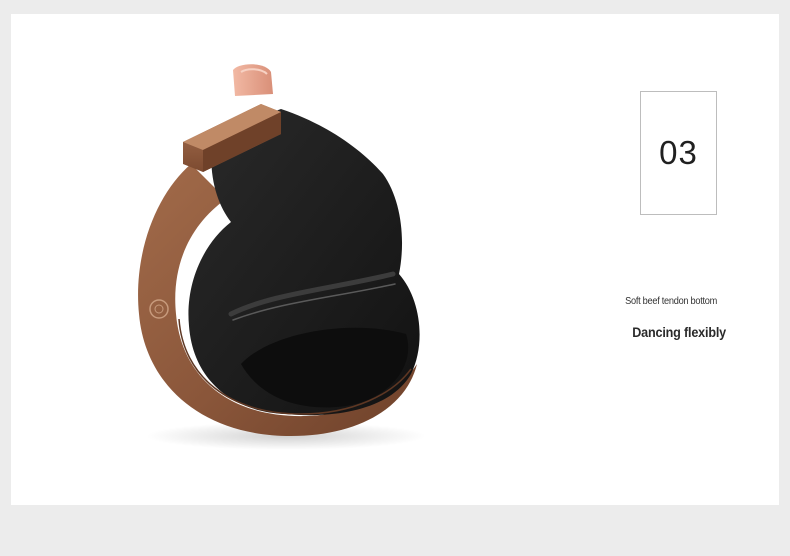 This screenshot has height=556, width=790. Describe the element at coordinates (679, 332) in the screenshot. I see `feature-title: Dancing flexibly` at that location.